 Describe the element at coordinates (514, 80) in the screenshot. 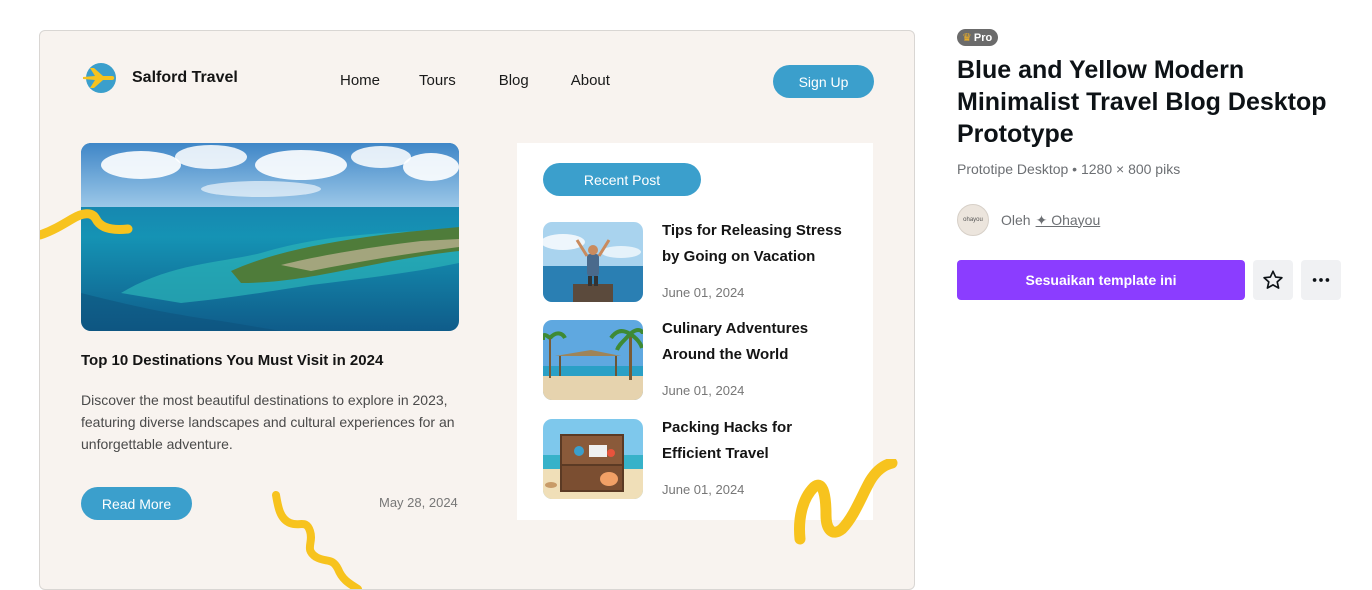

I see `nav-item-blog: Blog` at that location.